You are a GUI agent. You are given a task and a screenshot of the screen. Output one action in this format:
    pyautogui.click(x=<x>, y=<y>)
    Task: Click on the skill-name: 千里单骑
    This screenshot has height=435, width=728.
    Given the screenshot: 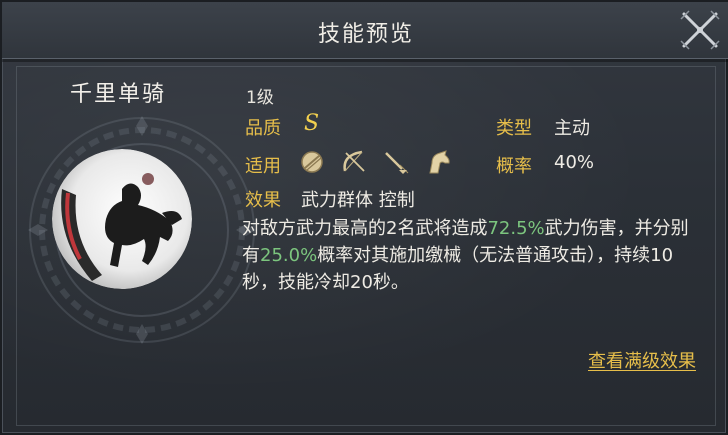 What is the action you would take?
    pyautogui.click(x=118, y=94)
    